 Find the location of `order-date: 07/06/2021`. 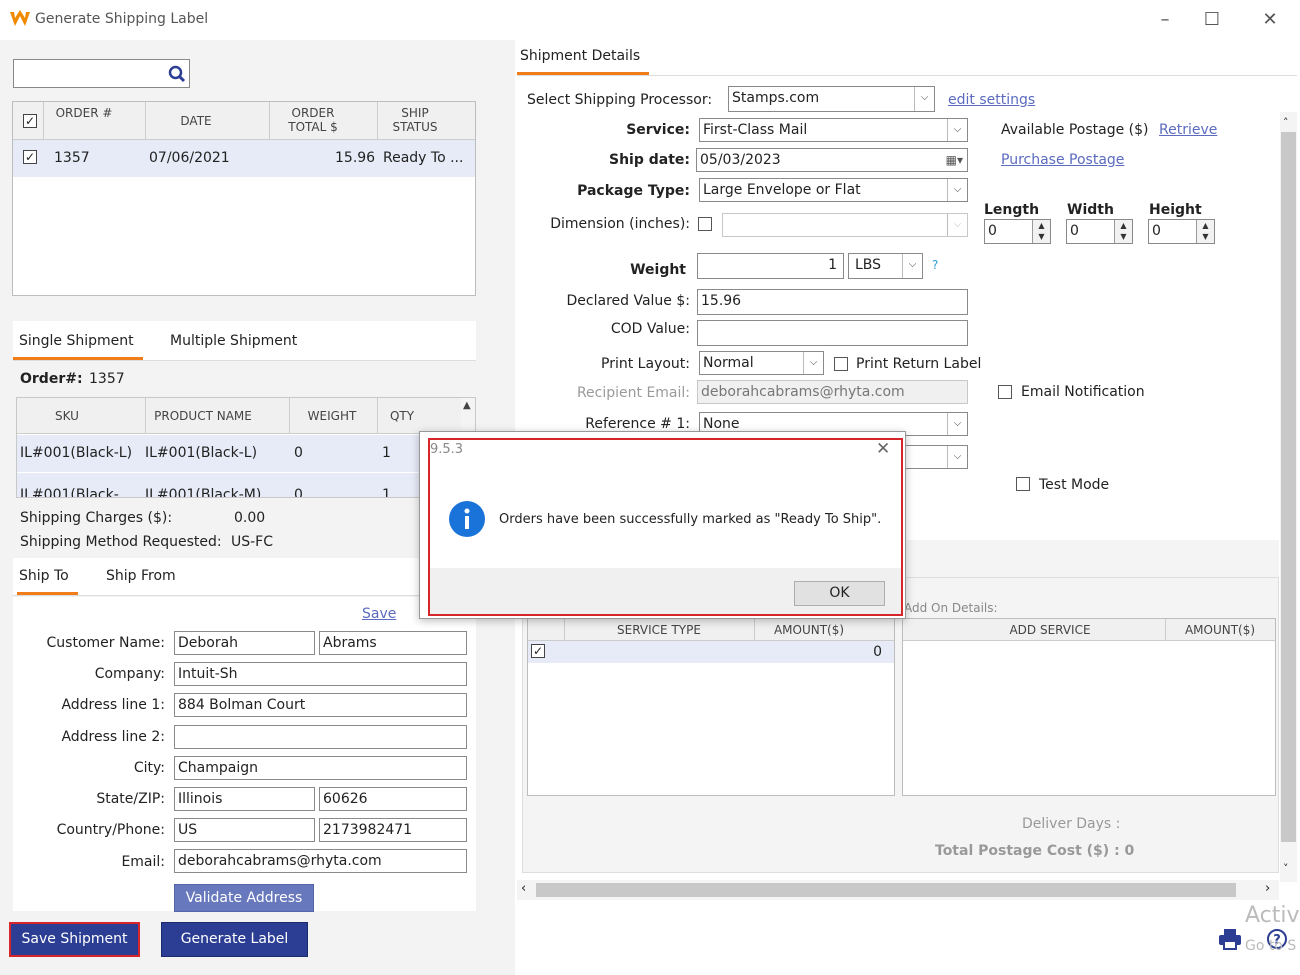

order-date: 07/06/2021 is located at coordinates (189, 158).